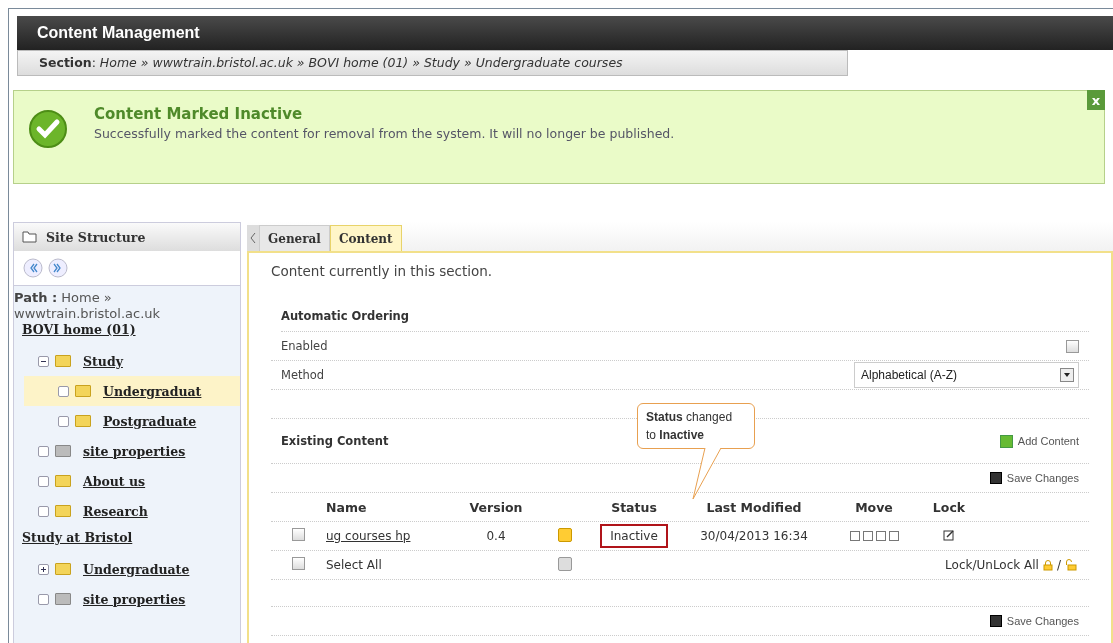  I want to click on column-header: Status, so click(634, 507).